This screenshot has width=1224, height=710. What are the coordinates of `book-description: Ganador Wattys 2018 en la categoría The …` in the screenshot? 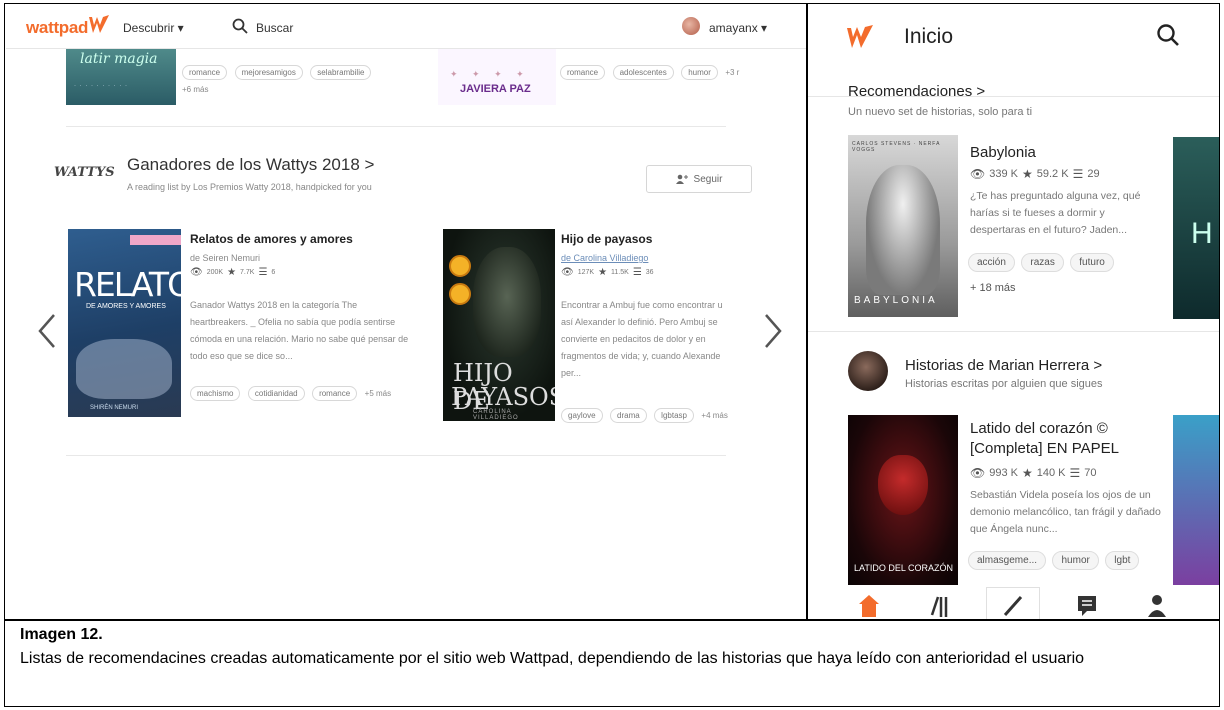 It's located at (299, 330).